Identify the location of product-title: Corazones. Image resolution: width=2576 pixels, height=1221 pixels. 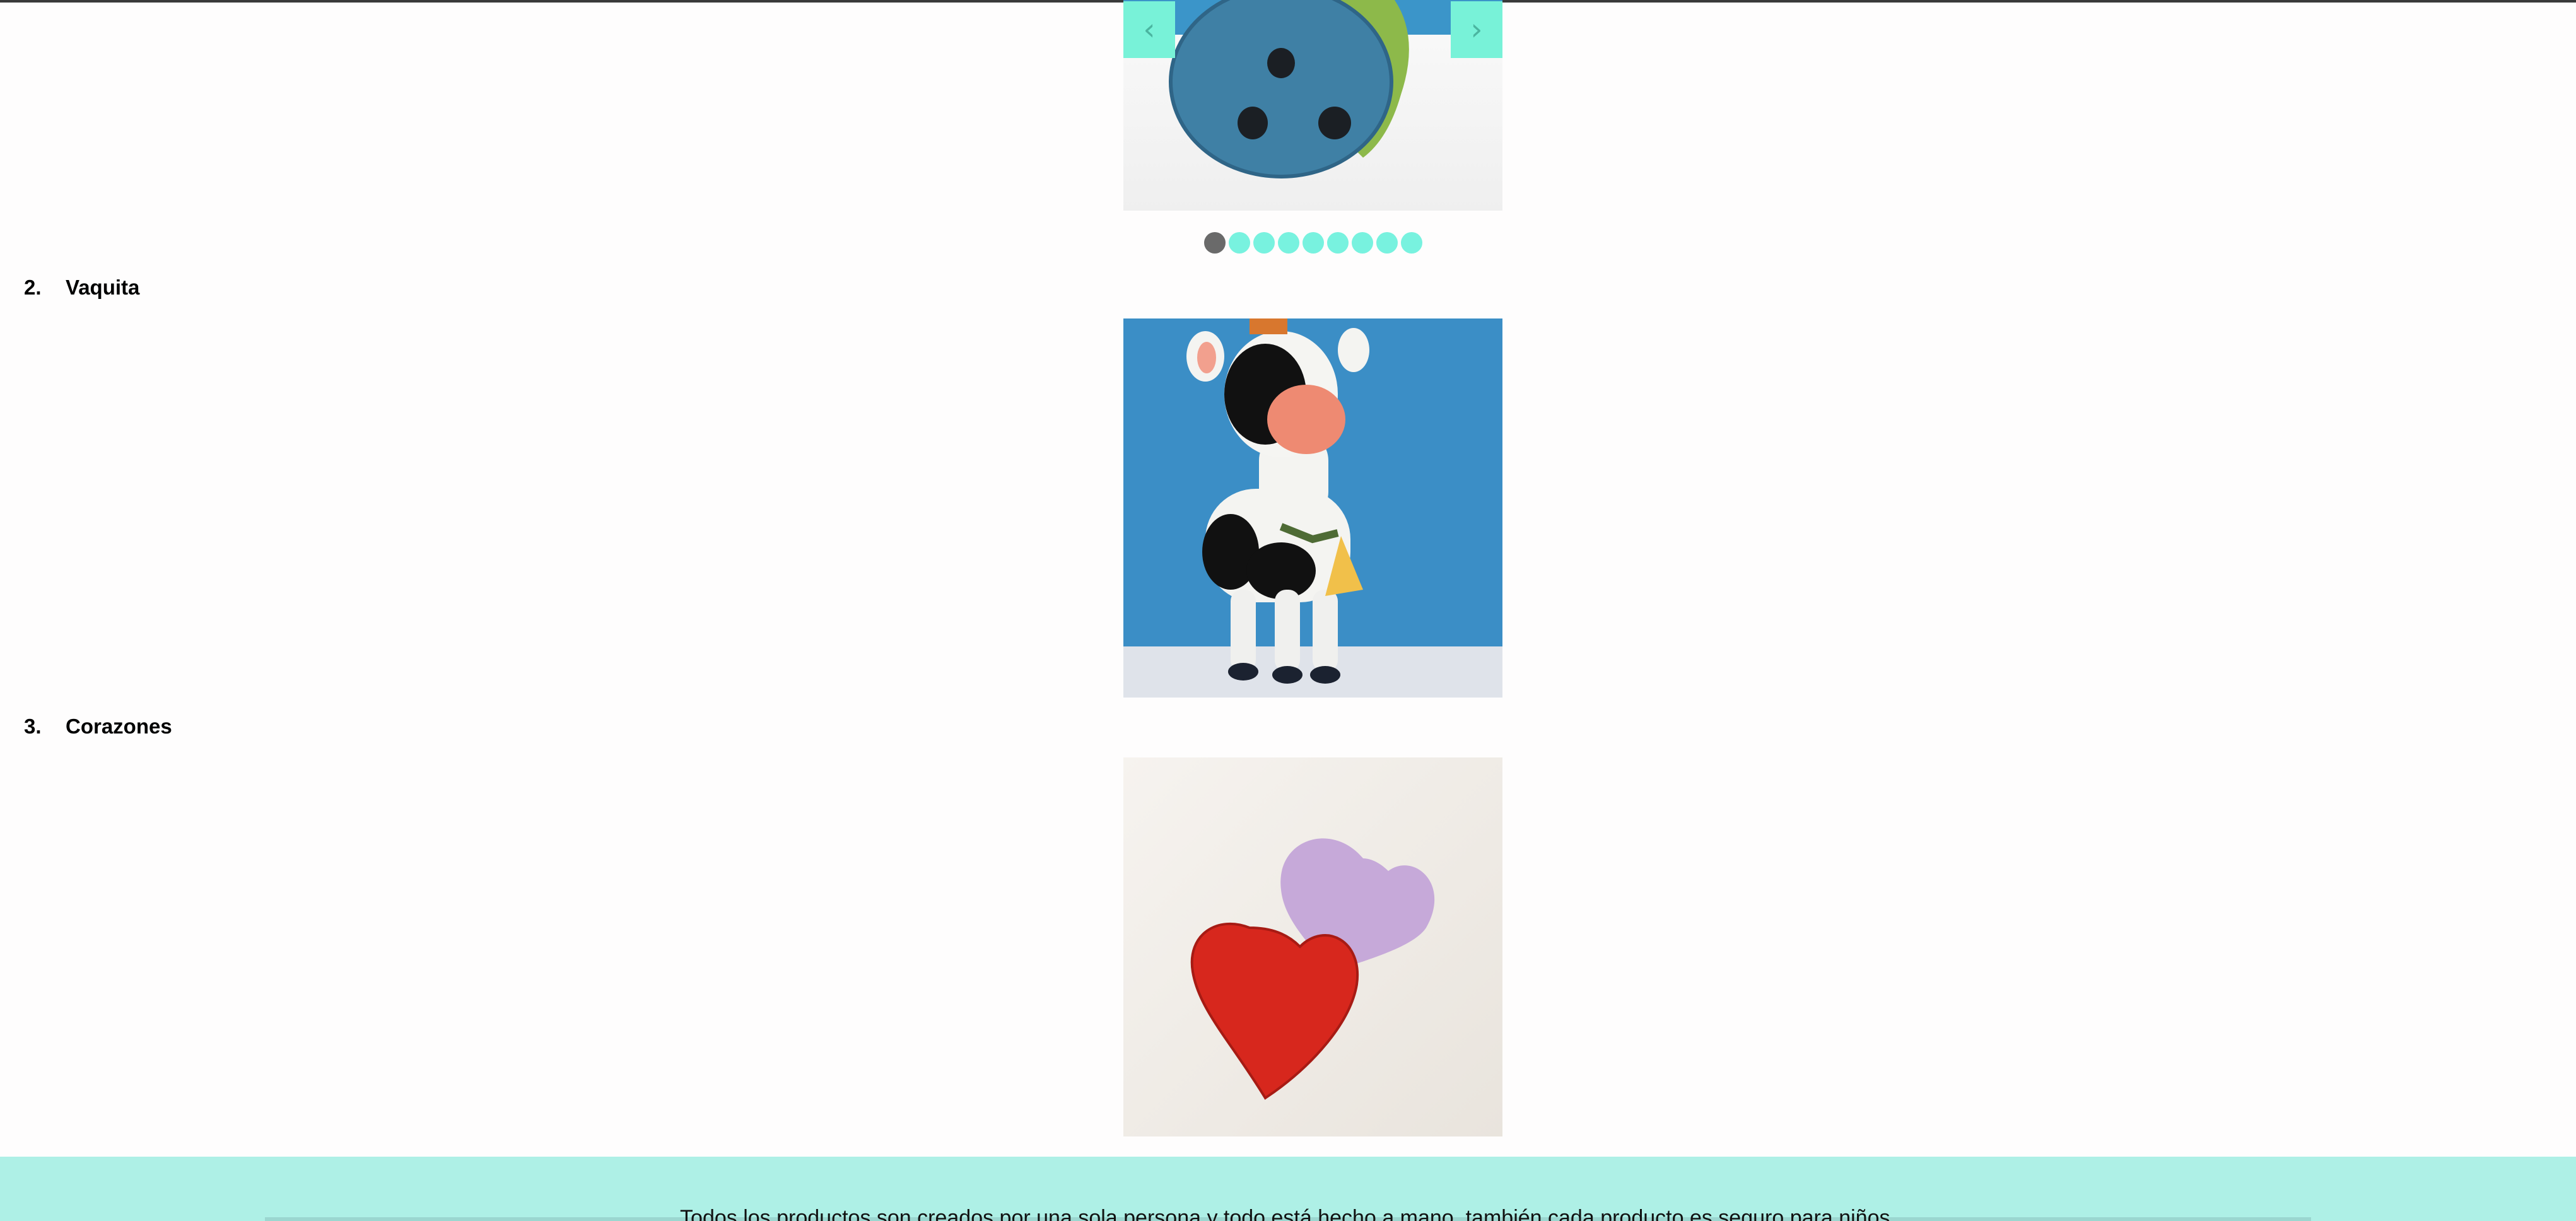
(119, 726).